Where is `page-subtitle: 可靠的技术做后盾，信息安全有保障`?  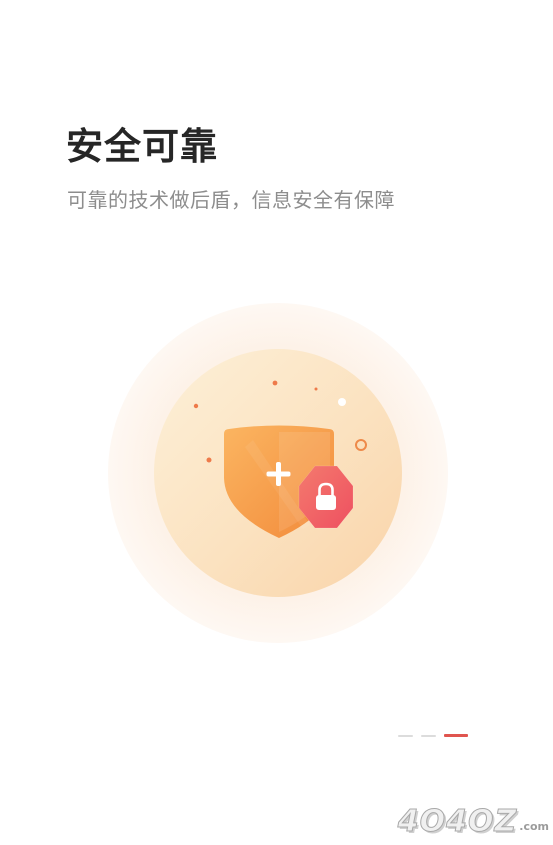
page-subtitle: 可靠的技术做后盾，信息安全有保障 is located at coordinates (231, 200).